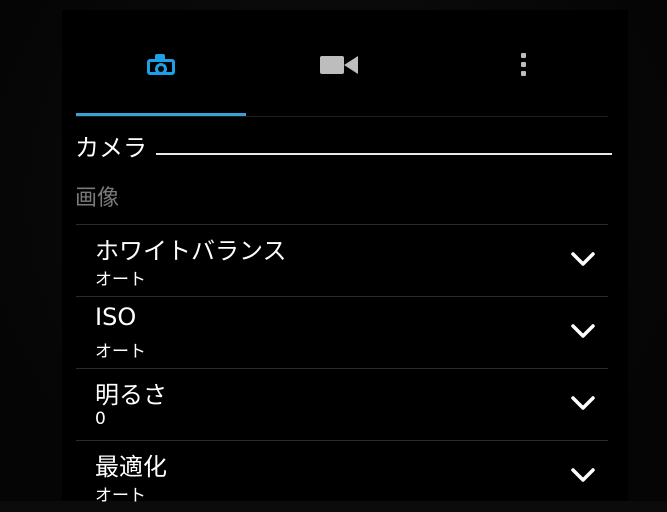  Describe the element at coordinates (191, 251) in the screenshot. I see `setting-title: ホワイトバランス` at that location.